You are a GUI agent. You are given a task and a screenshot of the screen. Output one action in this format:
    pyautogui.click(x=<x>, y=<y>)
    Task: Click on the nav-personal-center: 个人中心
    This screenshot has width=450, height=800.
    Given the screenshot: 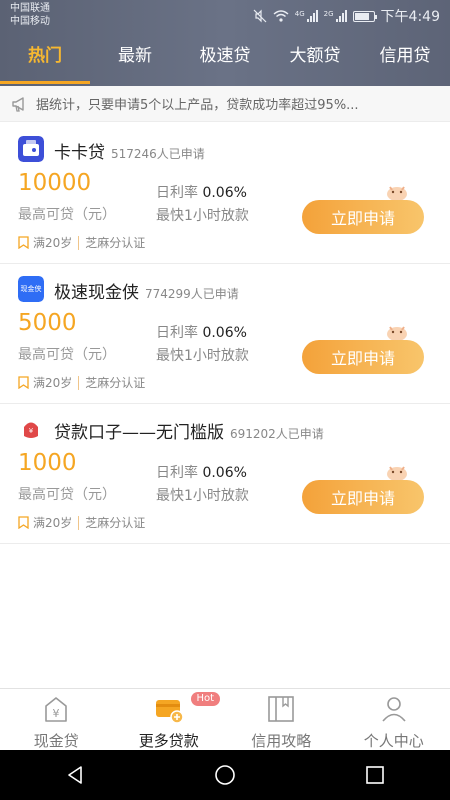 What is the action you would take?
    pyautogui.click(x=394, y=719)
    